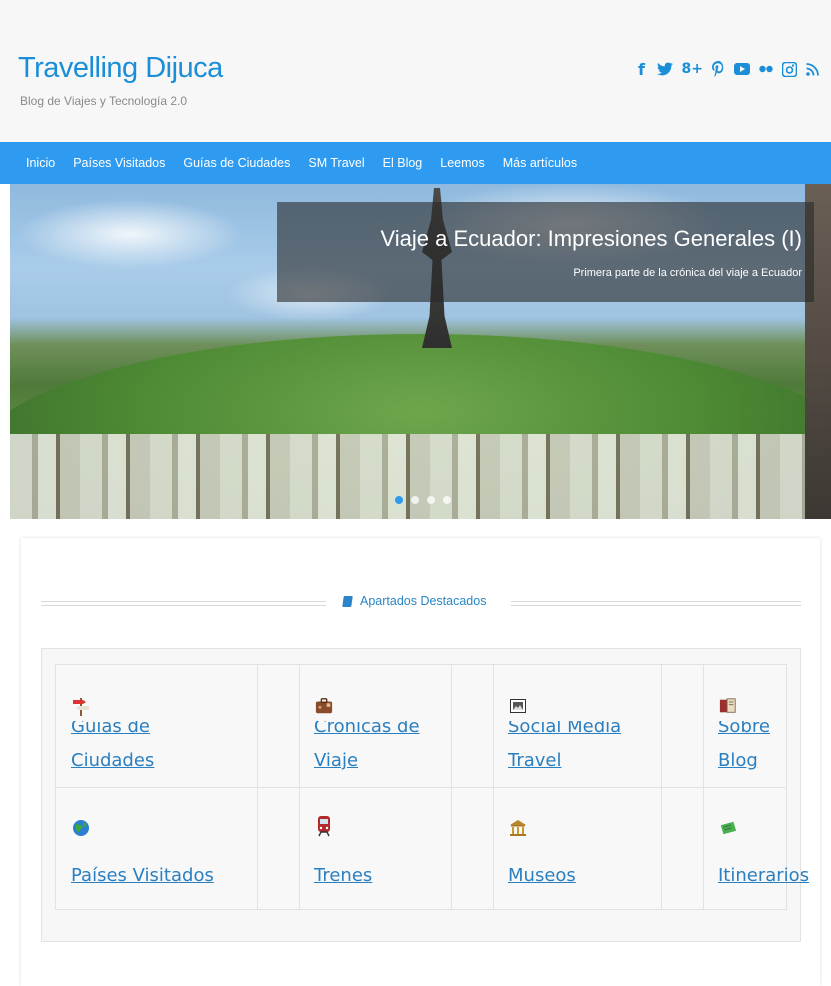 This screenshot has height=986, width=831. Describe the element at coordinates (40, 163) in the screenshot. I see `nav-item-inicio: Inicio` at that location.